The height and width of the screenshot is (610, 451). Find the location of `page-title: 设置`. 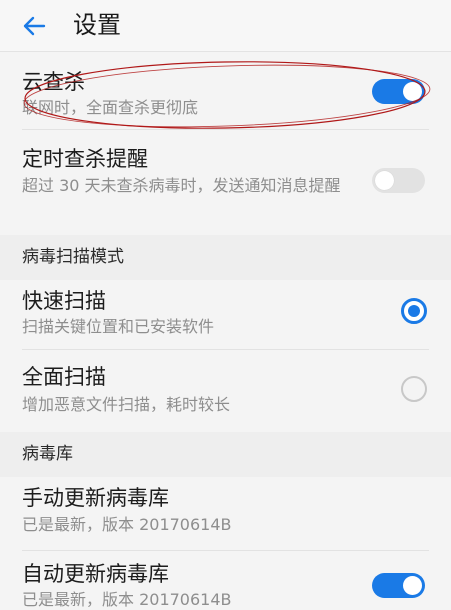

page-title: 设置 is located at coordinates (97, 25).